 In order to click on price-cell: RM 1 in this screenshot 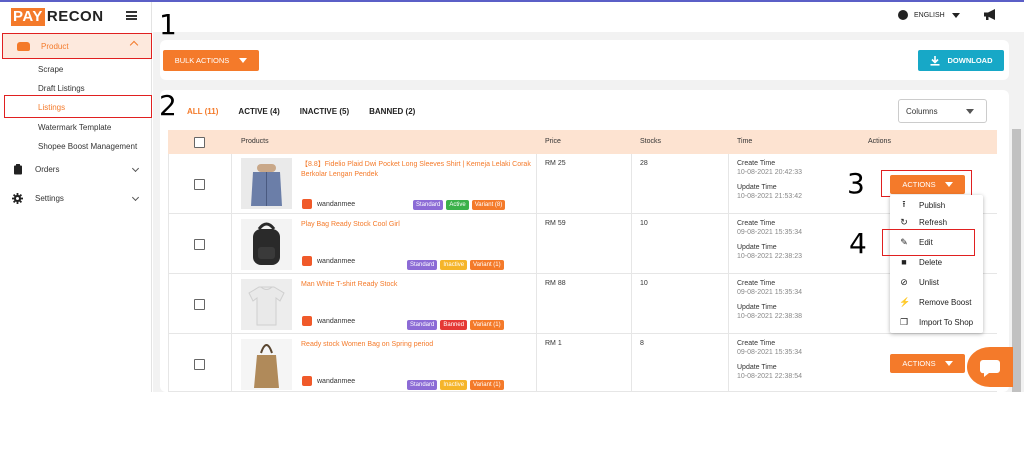, I will do `click(553, 343)`.